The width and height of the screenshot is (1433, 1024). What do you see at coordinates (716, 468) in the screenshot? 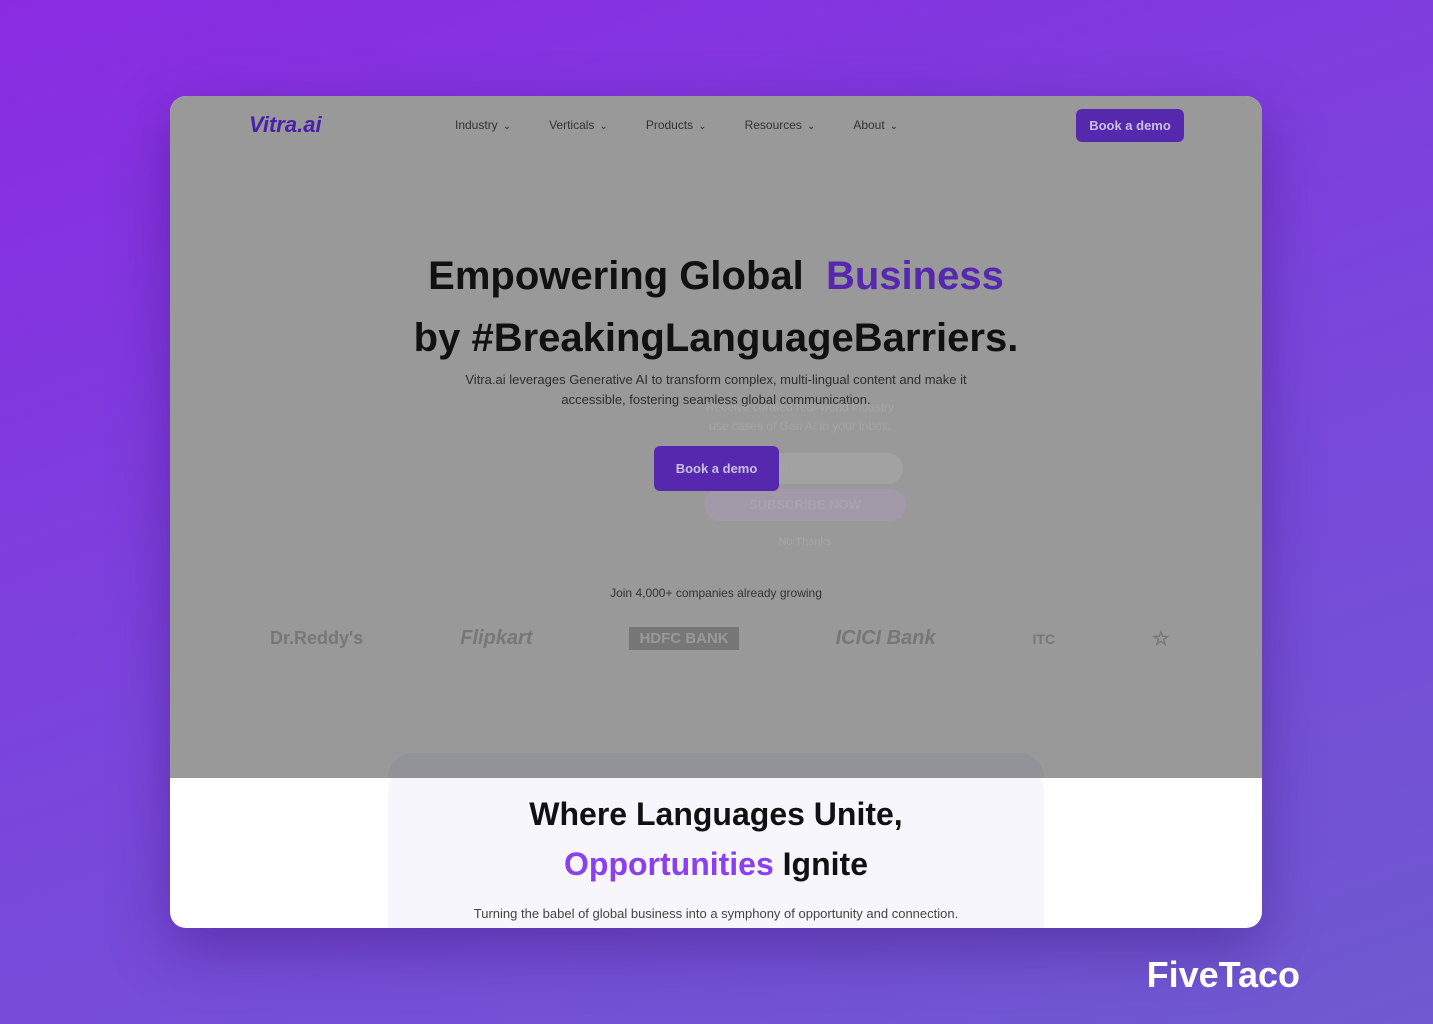
I see `book-demo-hero-button: Book a demo` at bounding box center [716, 468].